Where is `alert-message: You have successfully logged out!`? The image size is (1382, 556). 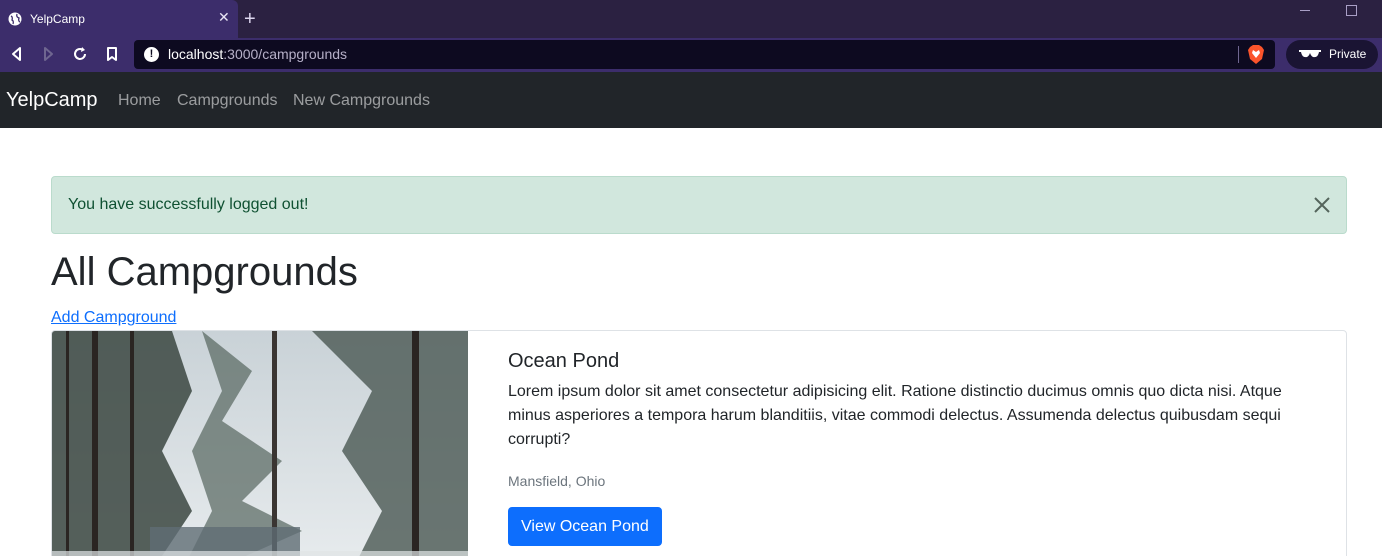 alert-message: You have successfully logged out! is located at coordinates (188, 204).